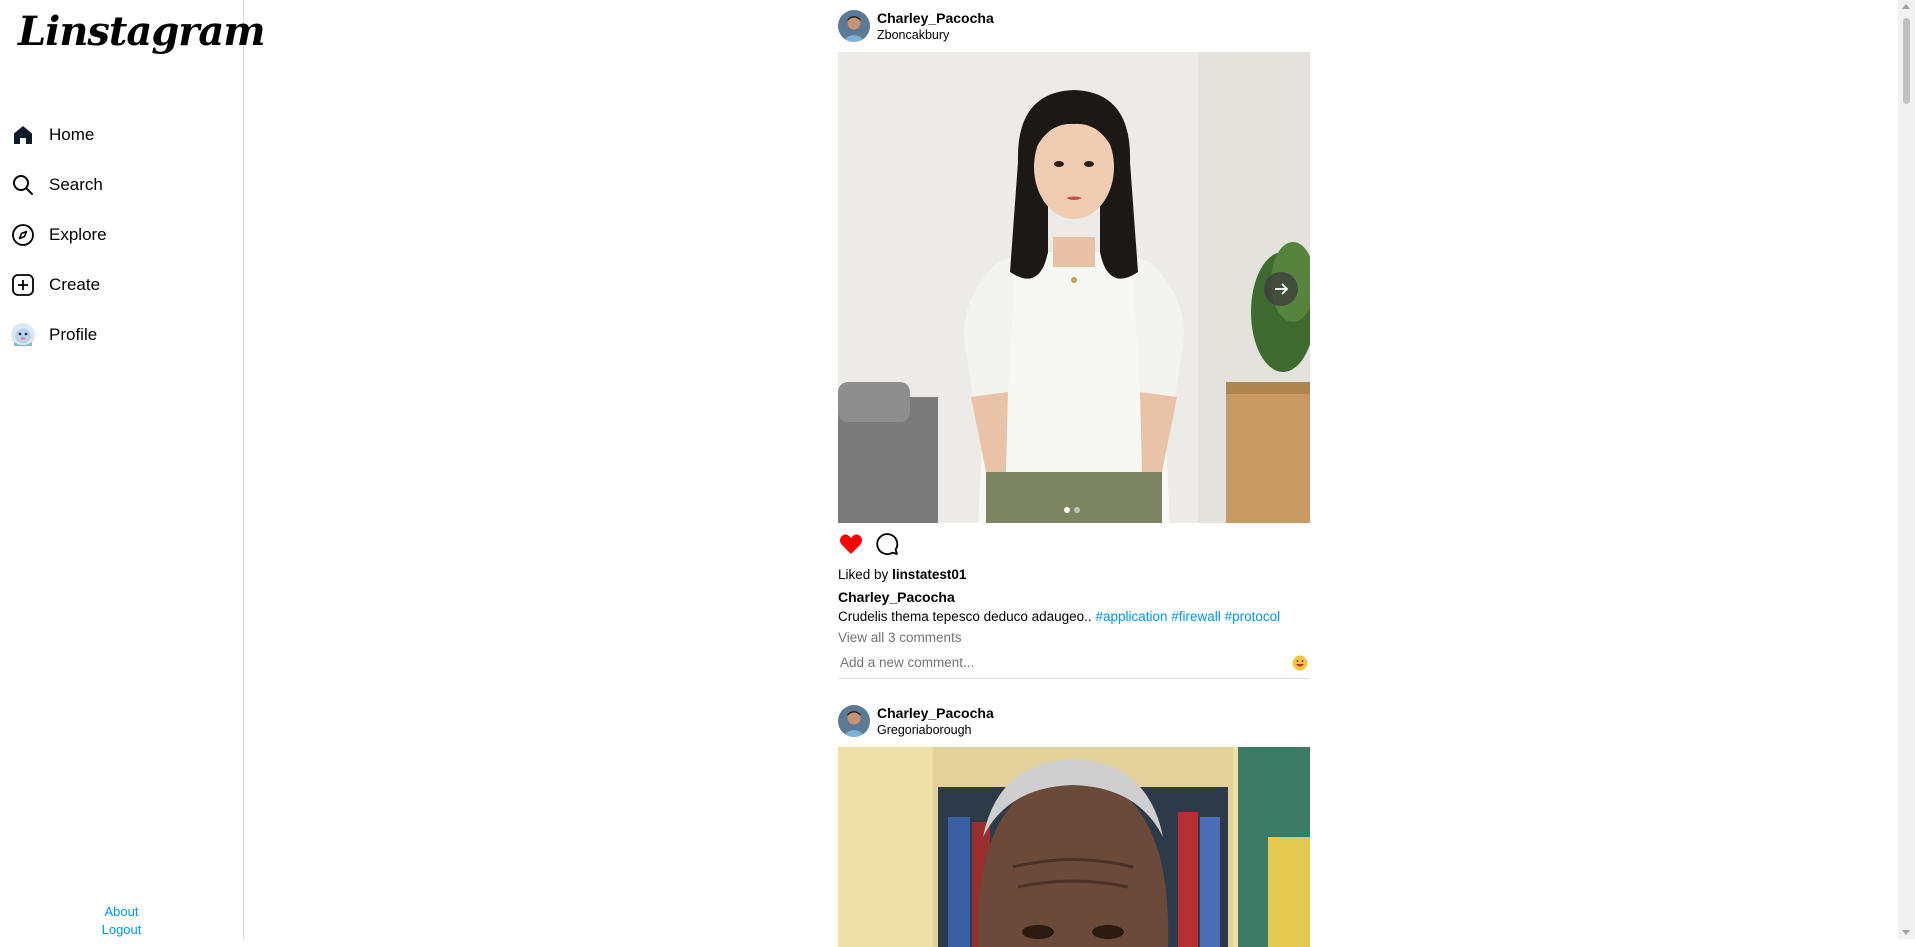 This screenshot has width=1915, height=947. Describe the element at coordinates (1906, 6) in the screenshot. I see `scroll-up-arrow` at that location.